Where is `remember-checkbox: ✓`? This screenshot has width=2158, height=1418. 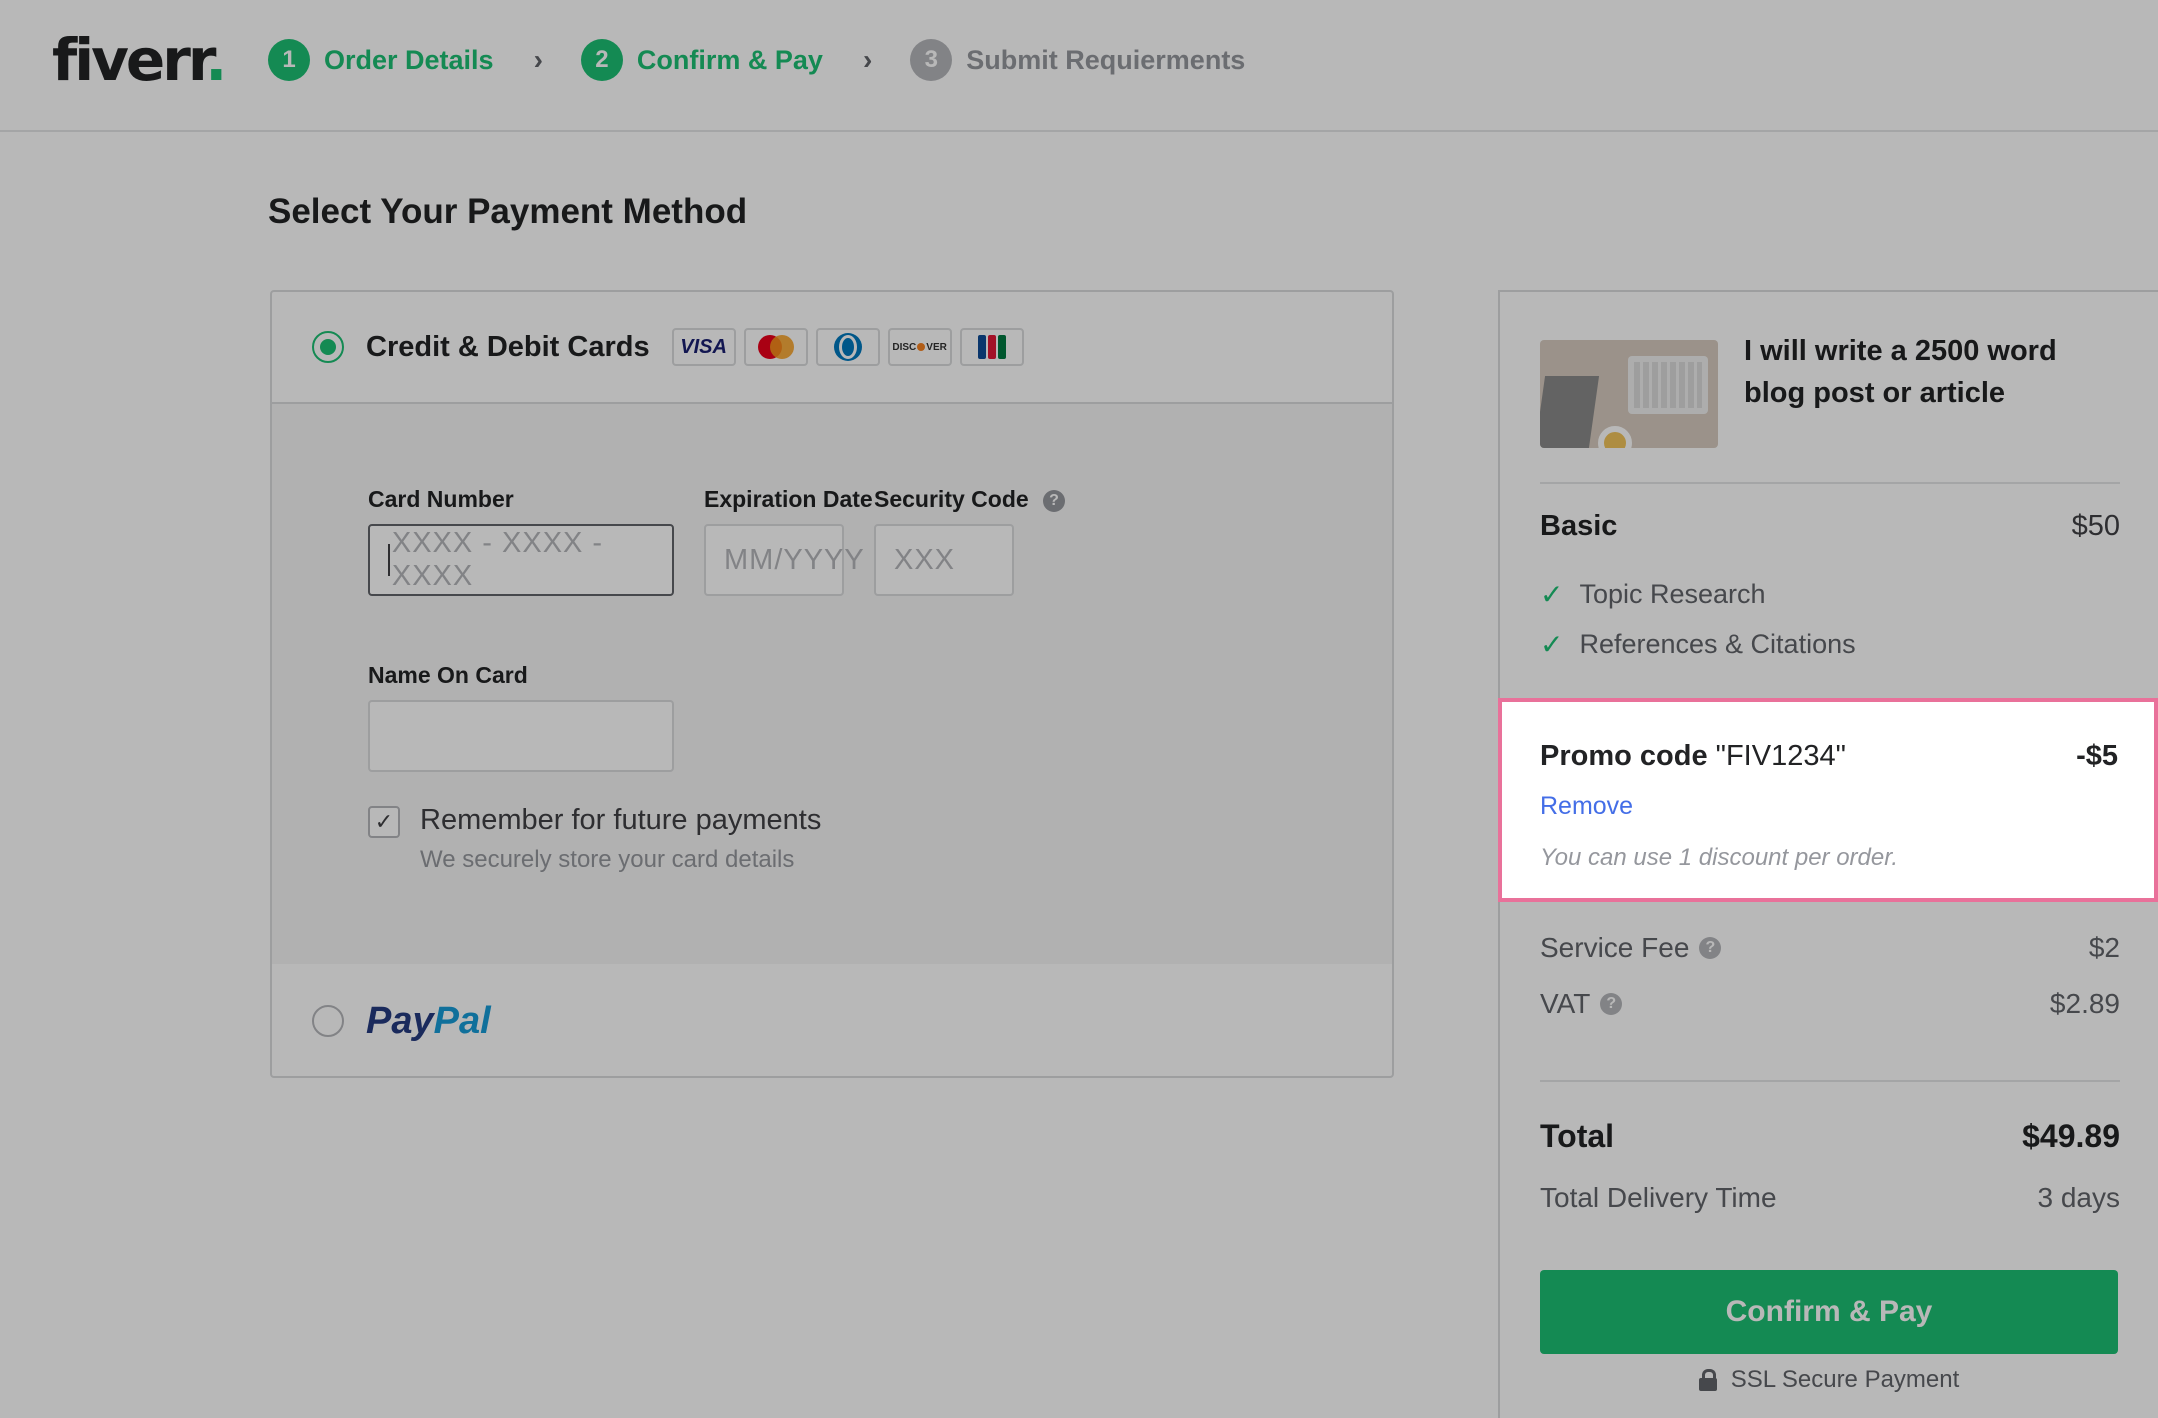 remember-checkbox: ✓ is located at coordinates (384, 822).